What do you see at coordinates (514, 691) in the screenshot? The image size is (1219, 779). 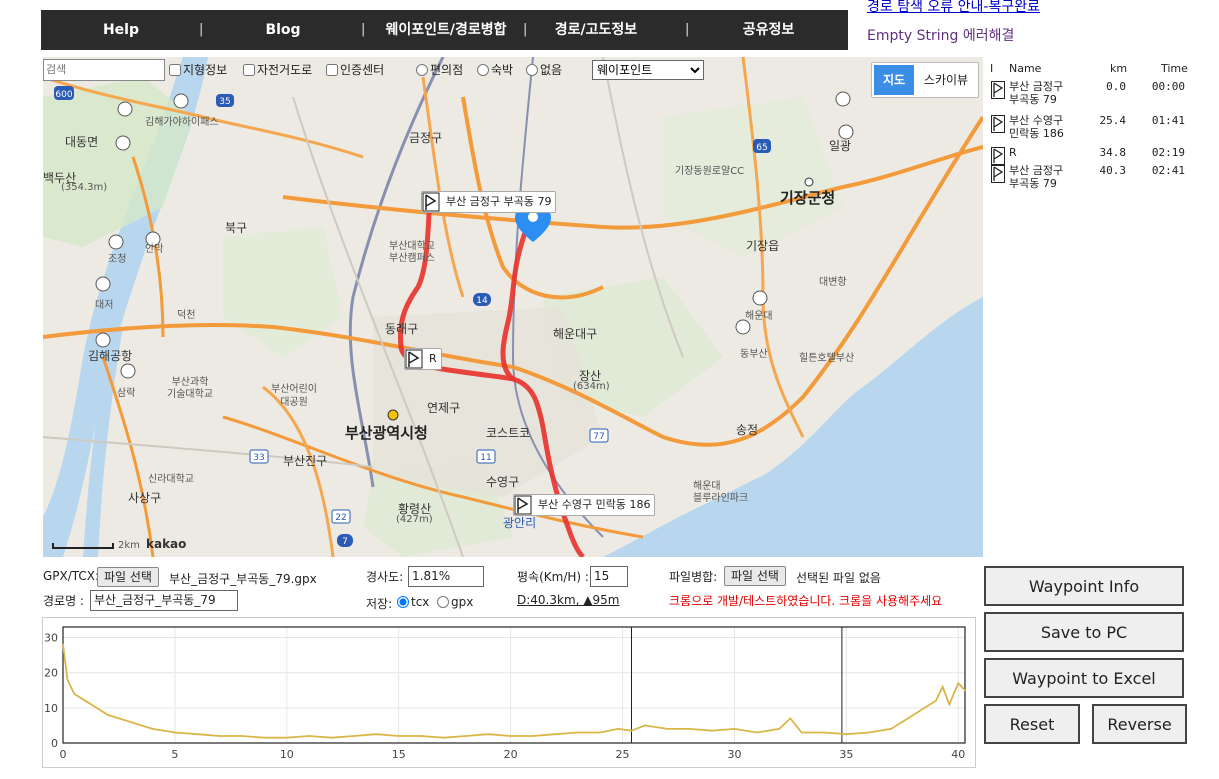 I see `elevation-line` at bounding box center [514, 691].